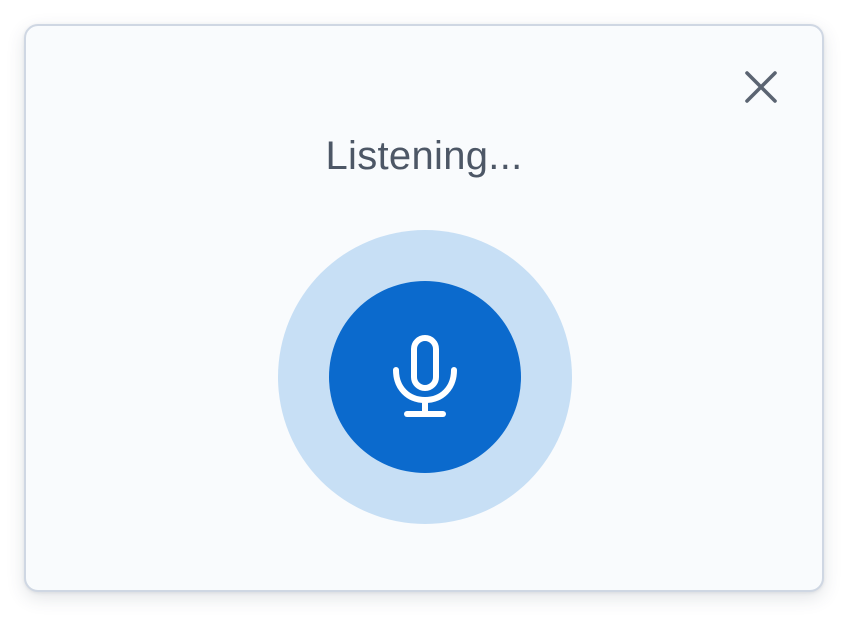 The height and width of the screenshot is (627, 853). I want to click on close-button, so click(761, 87).